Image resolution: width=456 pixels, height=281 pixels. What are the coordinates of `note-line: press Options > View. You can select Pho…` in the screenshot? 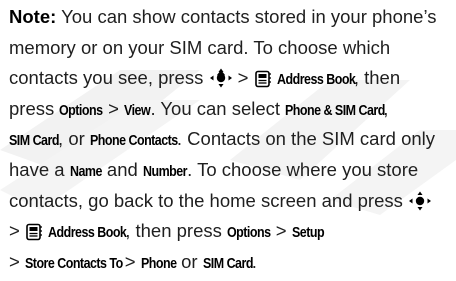 It's located at (231, 109).